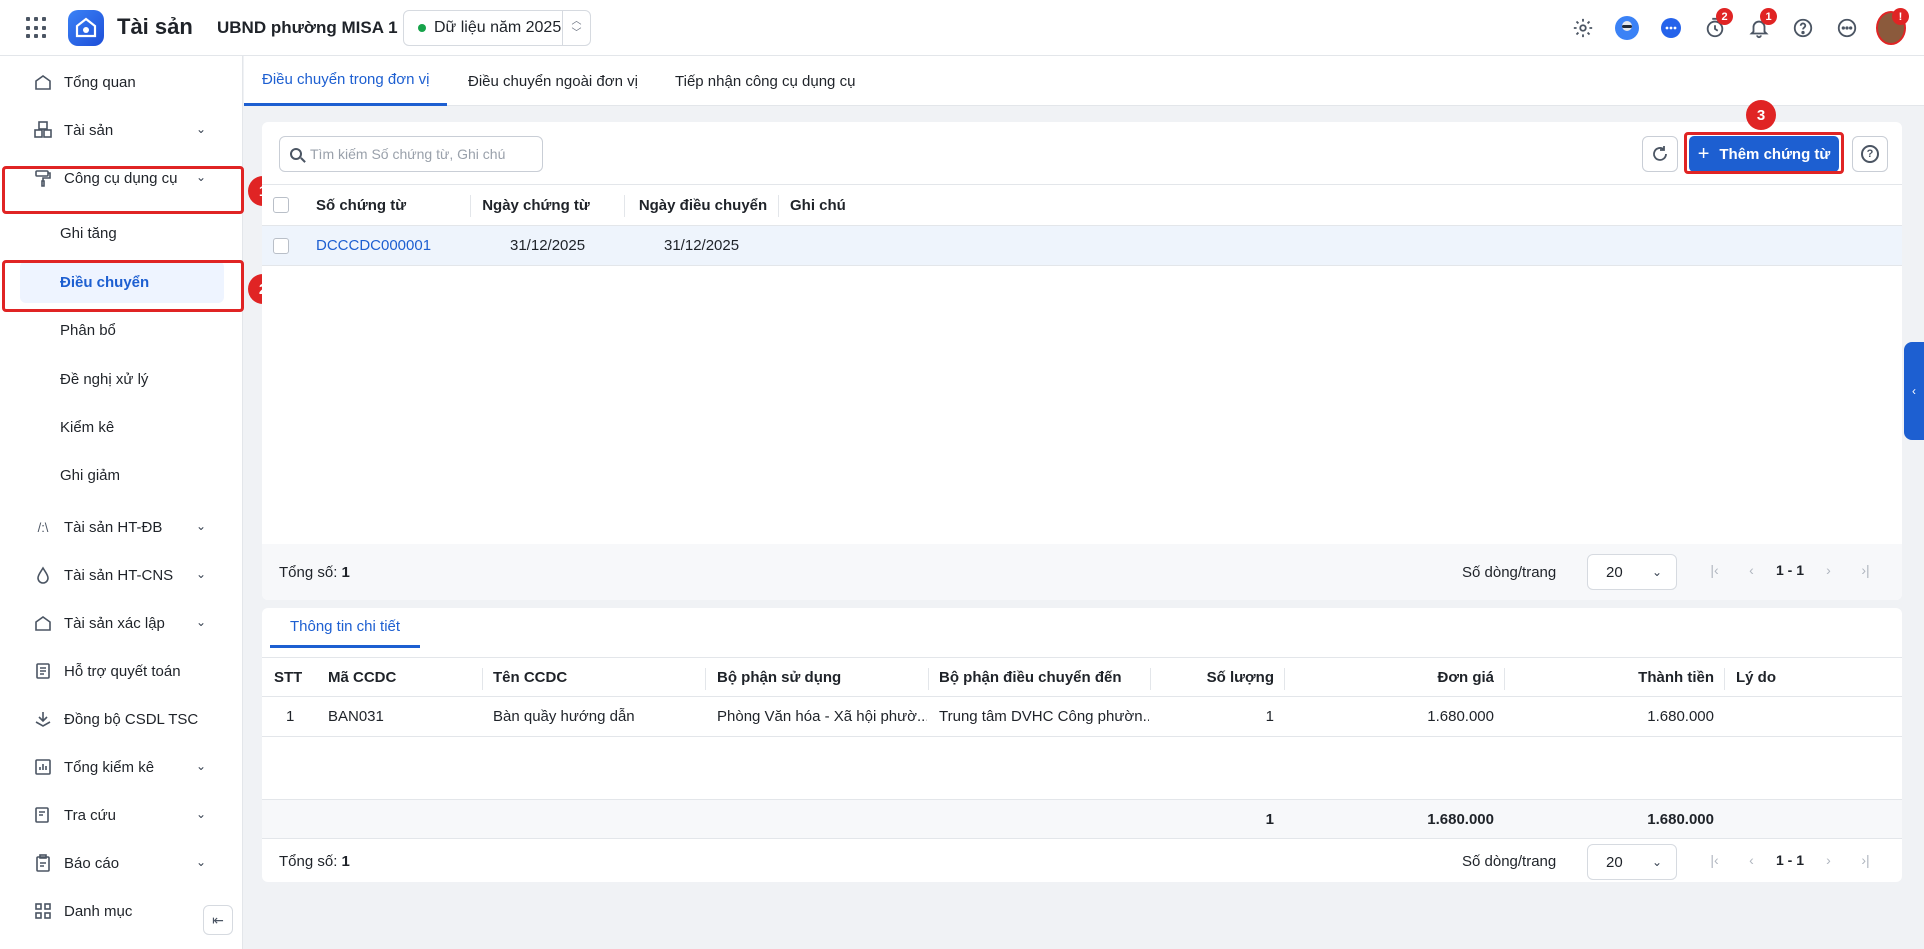  I want to click on stt-cell: 1, so click(290, 716).